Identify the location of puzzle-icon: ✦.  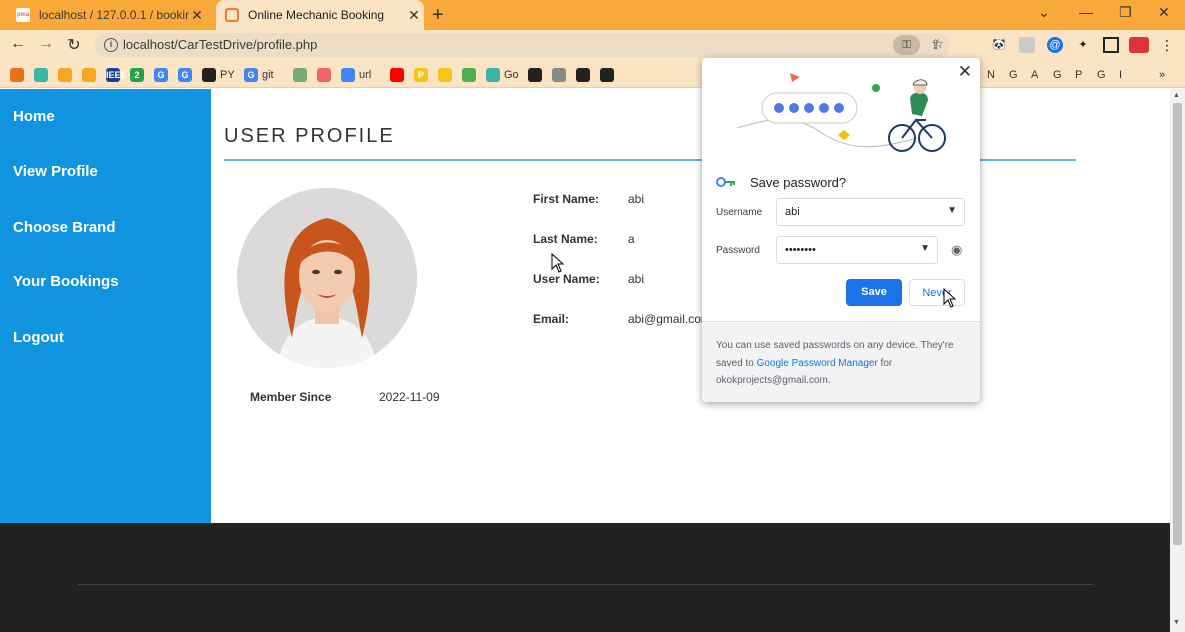
(1083, 45).